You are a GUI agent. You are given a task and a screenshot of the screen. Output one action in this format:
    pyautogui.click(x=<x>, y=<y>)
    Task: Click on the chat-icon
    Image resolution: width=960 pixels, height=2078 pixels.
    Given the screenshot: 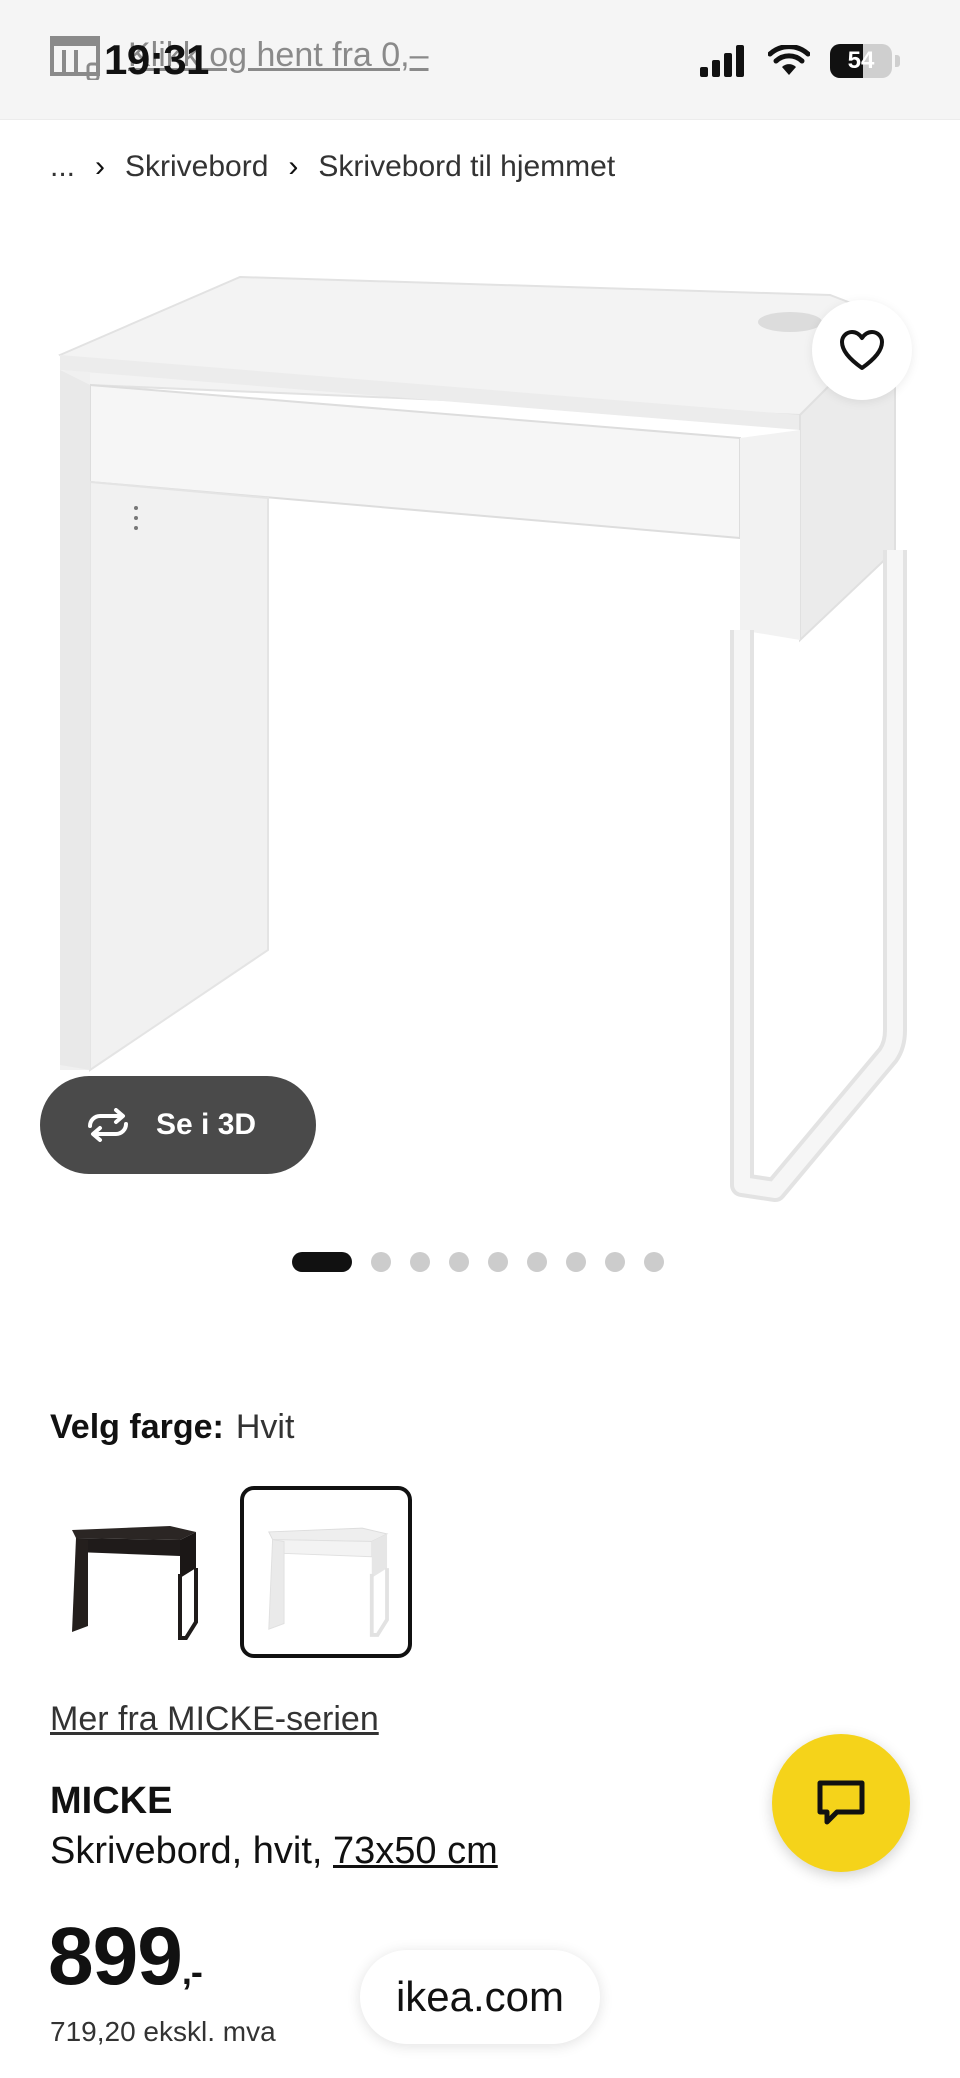 What is the action you would take?
    pyautogui.click(x=841, y=1802)
    